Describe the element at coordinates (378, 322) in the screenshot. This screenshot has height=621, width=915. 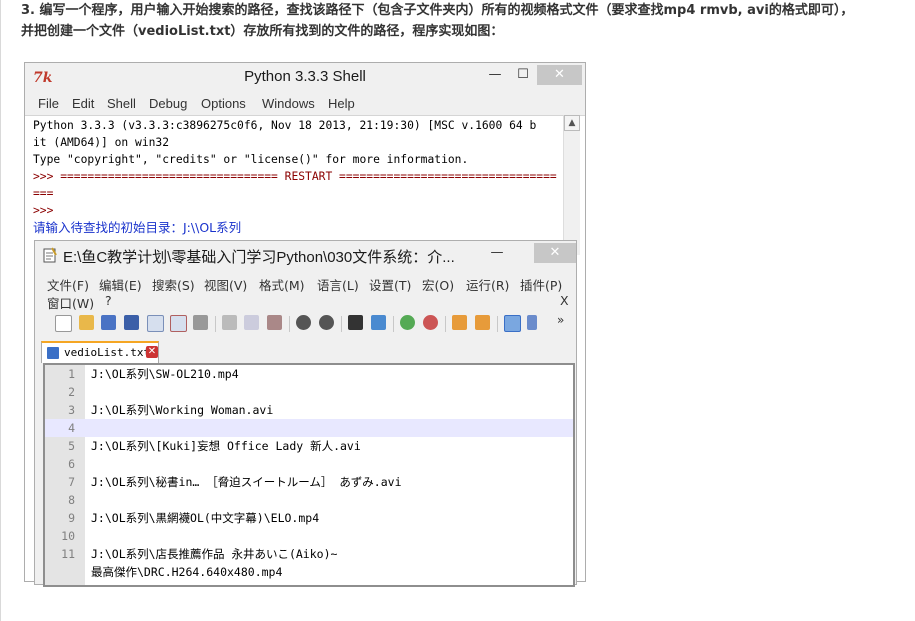
I see `replace-icon` at that location.